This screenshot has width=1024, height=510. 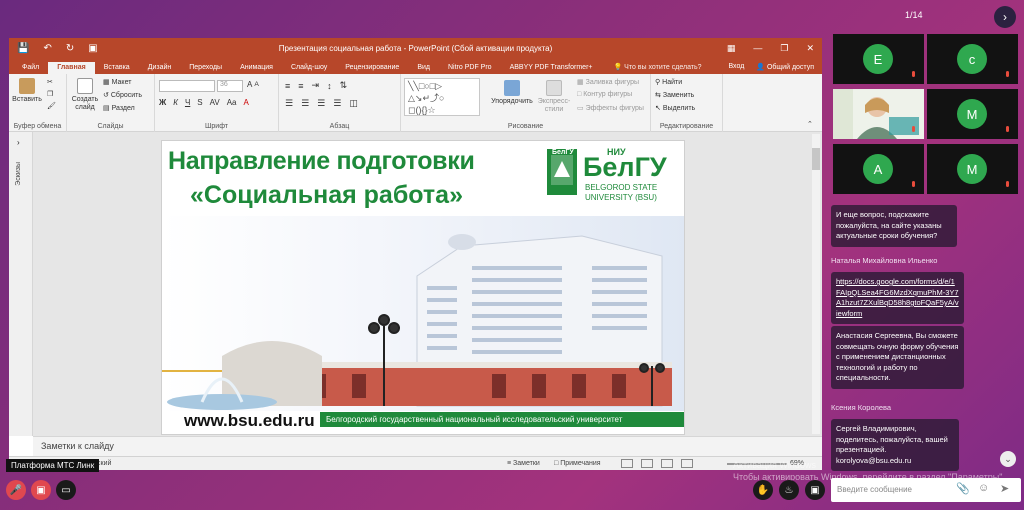 I want to click on tab-nitro: Nitro PDF Pro, so click(x=470, y=68).